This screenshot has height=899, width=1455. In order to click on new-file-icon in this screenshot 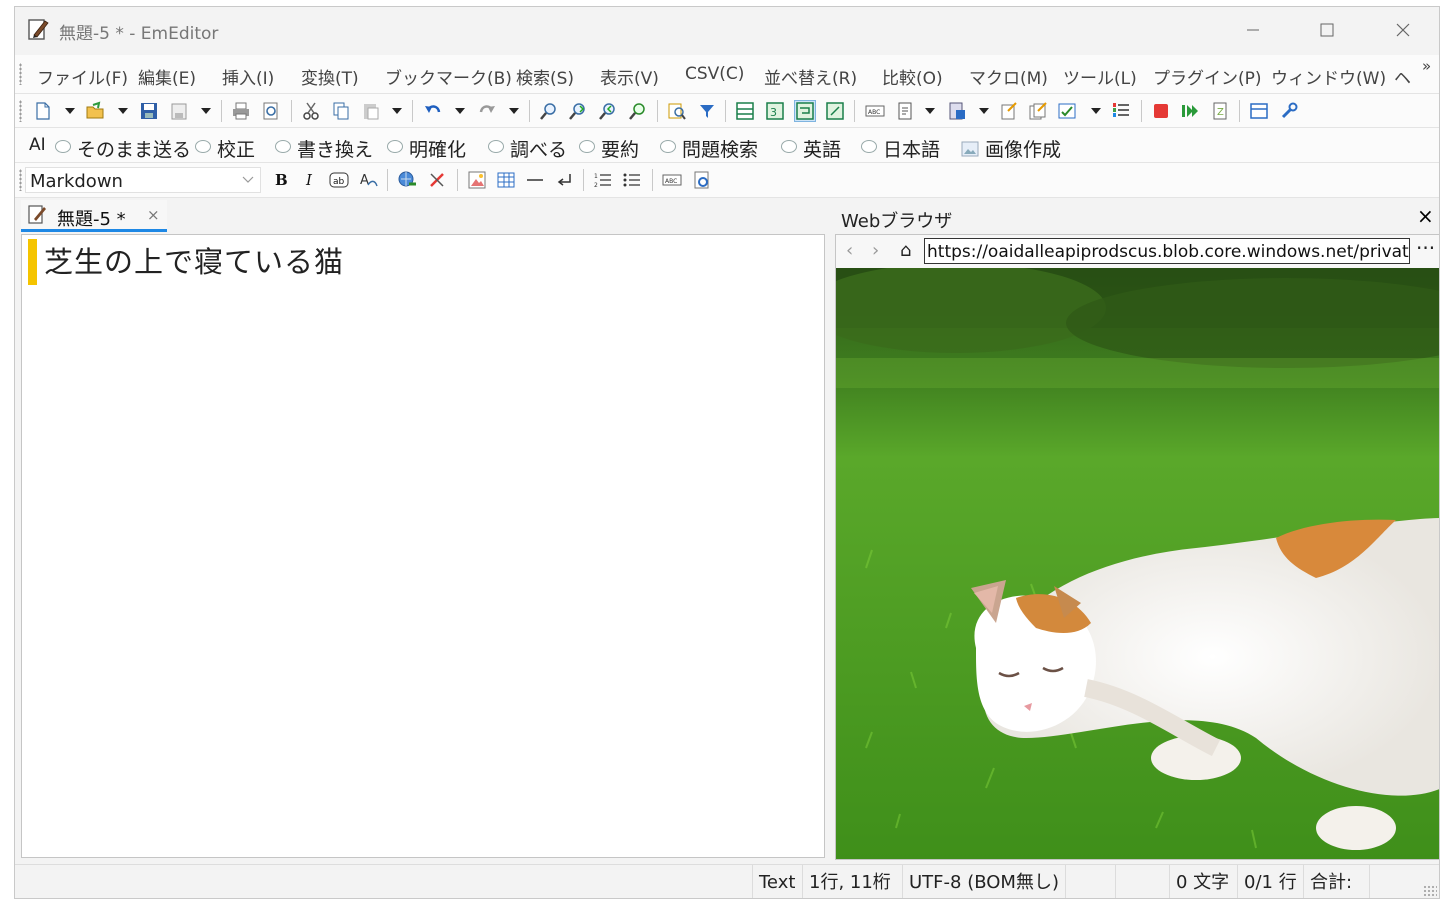, I will do `click(43, 111)`.